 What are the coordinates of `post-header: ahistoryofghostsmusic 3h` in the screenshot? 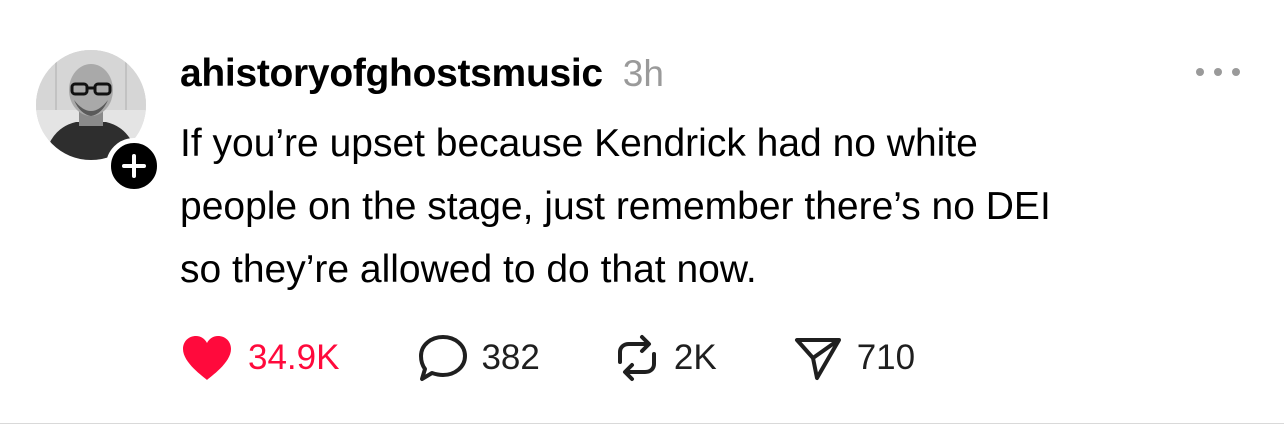 It's located at (422, 74).